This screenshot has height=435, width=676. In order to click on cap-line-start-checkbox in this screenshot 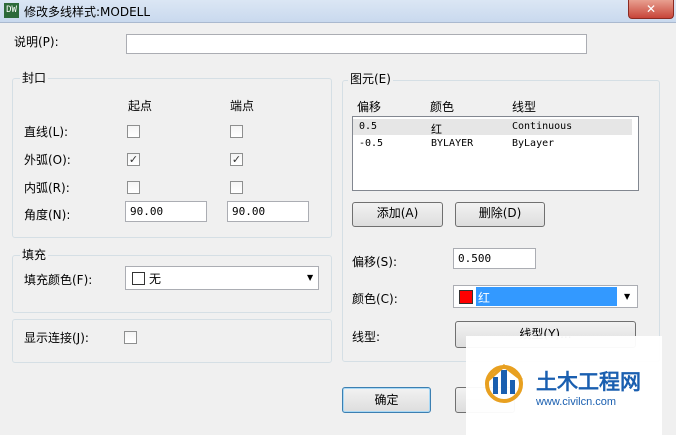, I will do `click(133, 131)`.